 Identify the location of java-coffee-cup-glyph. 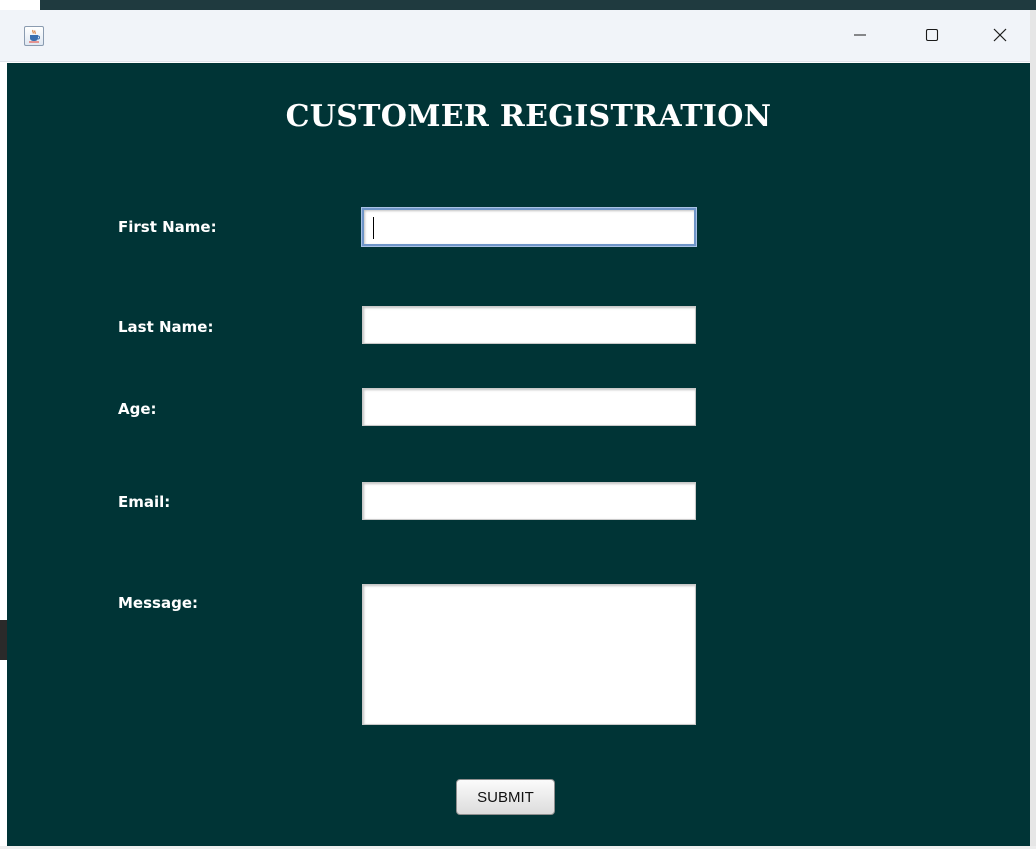
(34, 36).